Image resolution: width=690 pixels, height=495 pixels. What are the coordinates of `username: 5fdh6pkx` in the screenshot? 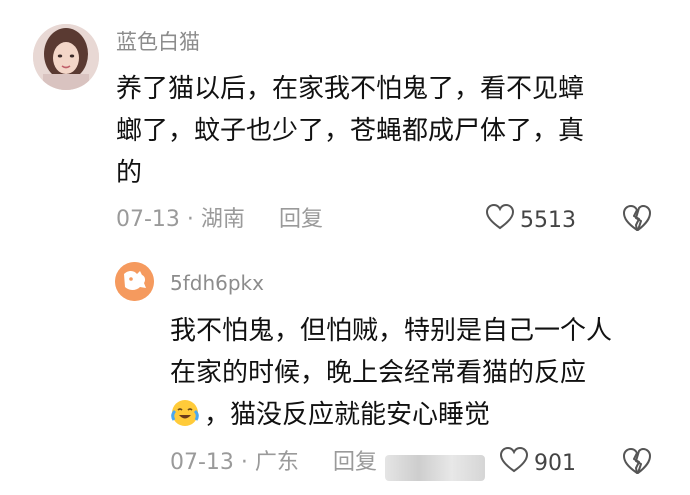 It's located at (217, 283).